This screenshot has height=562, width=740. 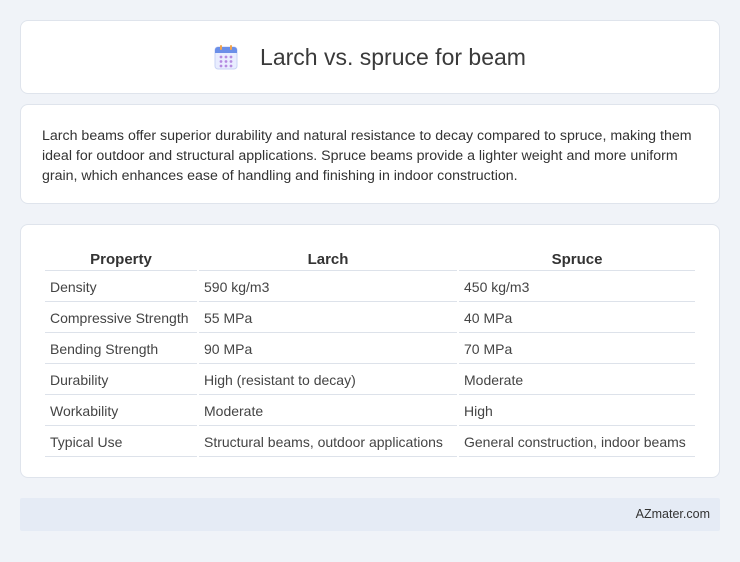 I want to click on column-header-property: Property, so click(x=121, y=259).